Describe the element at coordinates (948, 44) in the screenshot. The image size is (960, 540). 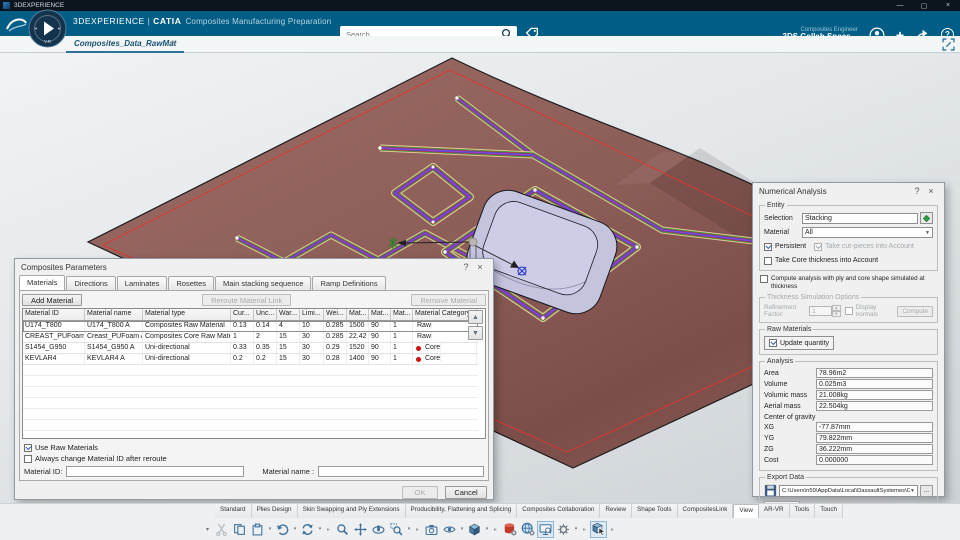
I see `restore-window-icon` at that location.